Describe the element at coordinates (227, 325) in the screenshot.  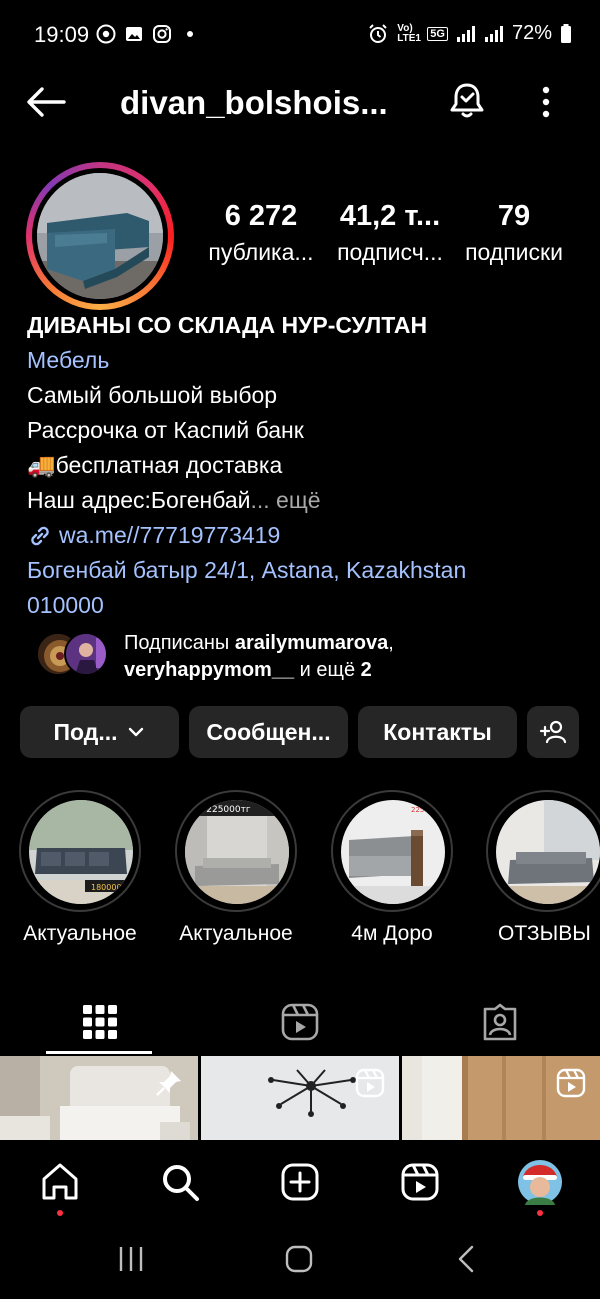
I see `profile-display-name: ДИВАНЫ СО СКЛАДА НУР-СУЛТАН` at that location.